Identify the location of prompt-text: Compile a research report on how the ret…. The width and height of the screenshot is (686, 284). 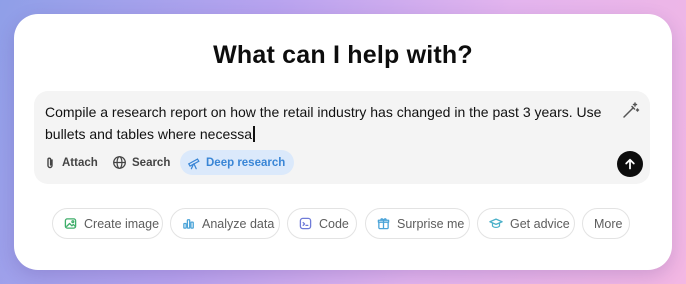
(323, 123).